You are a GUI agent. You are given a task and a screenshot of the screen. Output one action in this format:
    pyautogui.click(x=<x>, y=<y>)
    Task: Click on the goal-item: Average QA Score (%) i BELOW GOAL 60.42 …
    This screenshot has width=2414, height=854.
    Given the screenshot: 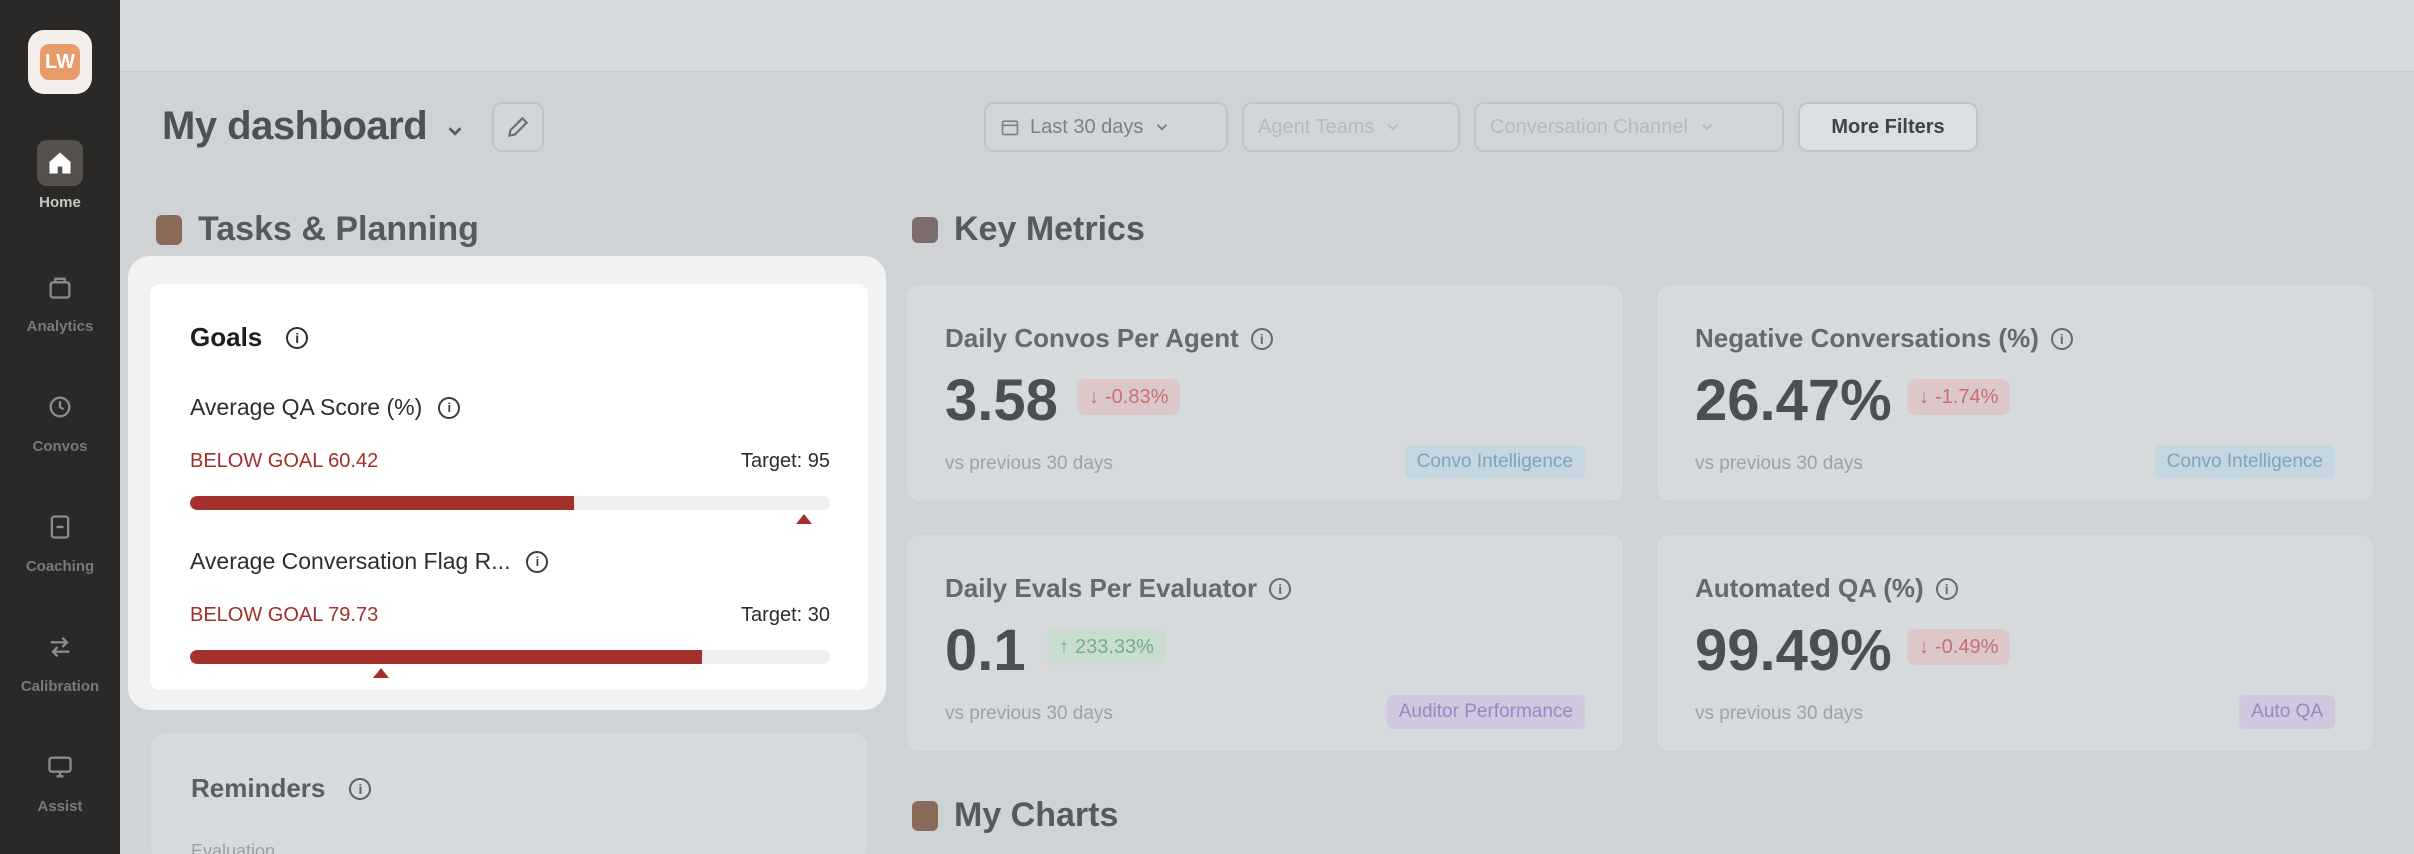 What is the action you would take?
    pyautogui.click(x=510, y=459)
    